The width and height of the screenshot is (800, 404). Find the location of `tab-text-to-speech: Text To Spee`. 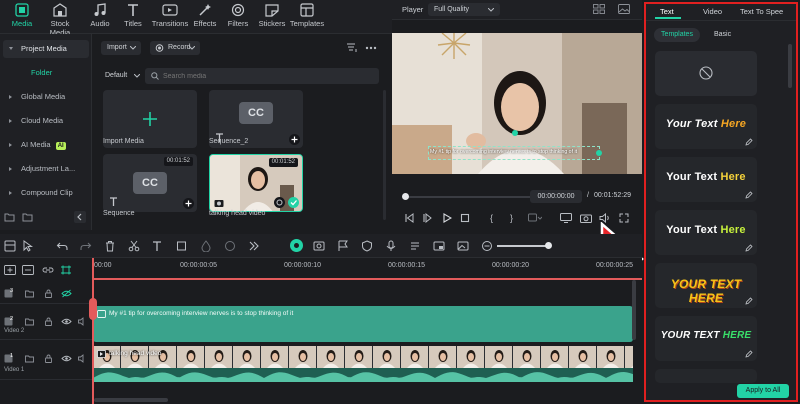

tab-text-to-speech: Text To Spee is located at coordinates (768, 11).